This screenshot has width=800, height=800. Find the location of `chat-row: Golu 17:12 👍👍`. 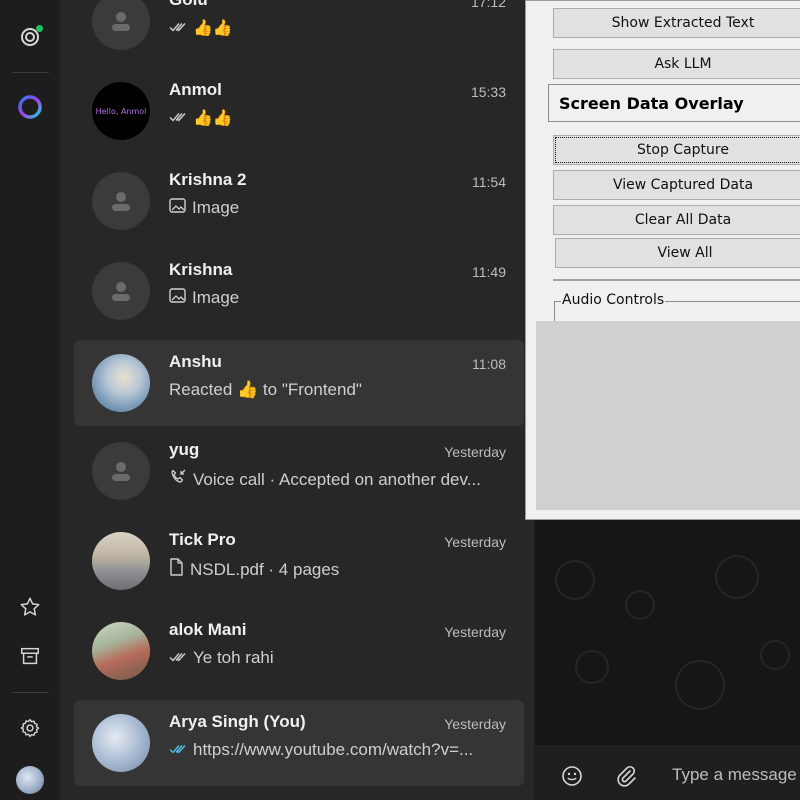

chat-row: Golu 17:12 👍👍 is located at coordinates (299, 32).